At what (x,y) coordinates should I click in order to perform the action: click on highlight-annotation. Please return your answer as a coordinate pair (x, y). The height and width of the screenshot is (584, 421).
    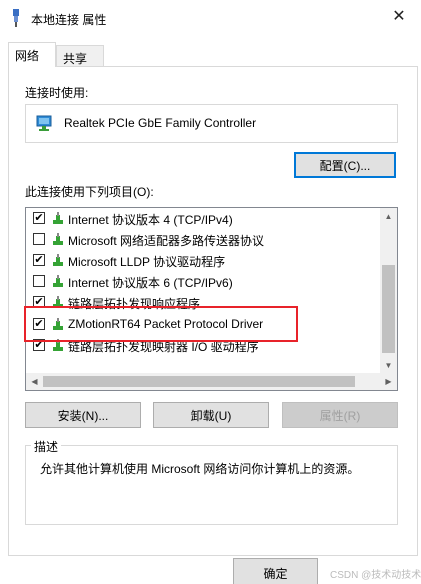
    Looking at the image, I should click on (161, 324).